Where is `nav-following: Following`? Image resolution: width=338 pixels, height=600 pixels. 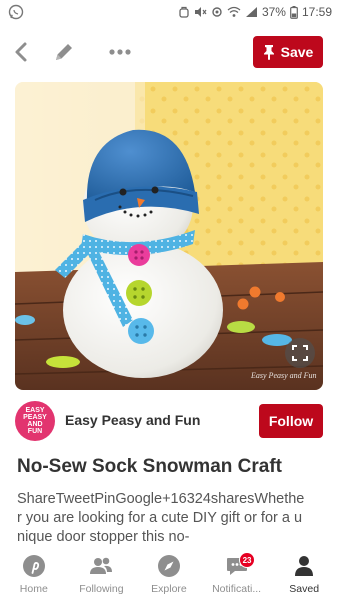
nav-following: Following is located at coordinates (102, 573).